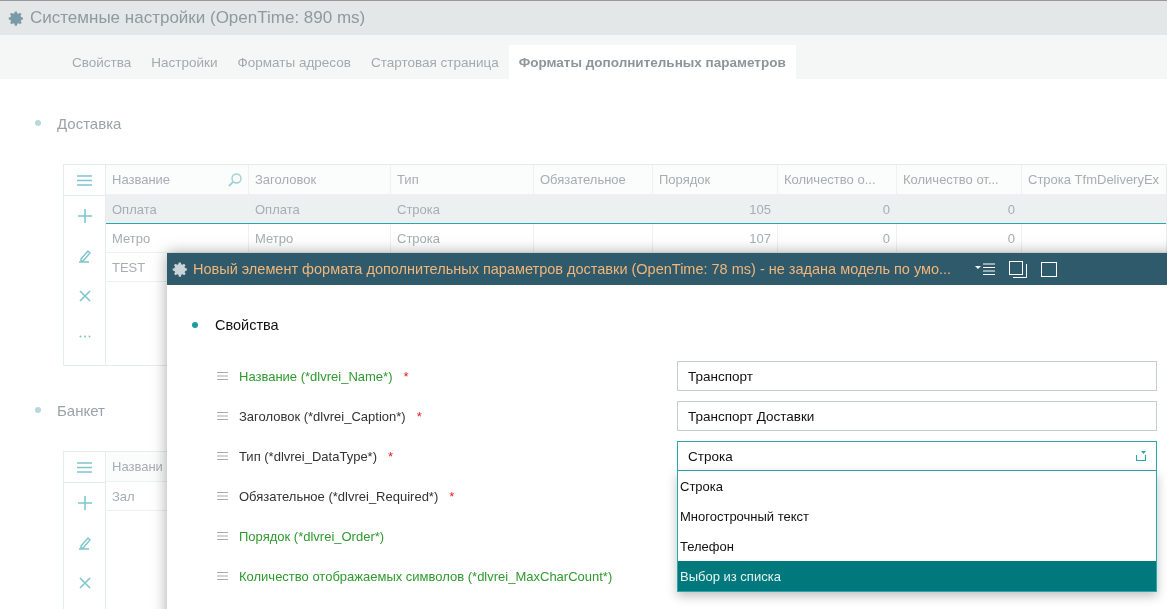  What do you see at coordinates (235, 179) in the screenshot?
I see `search-icon` at bounding box center [235, 179].